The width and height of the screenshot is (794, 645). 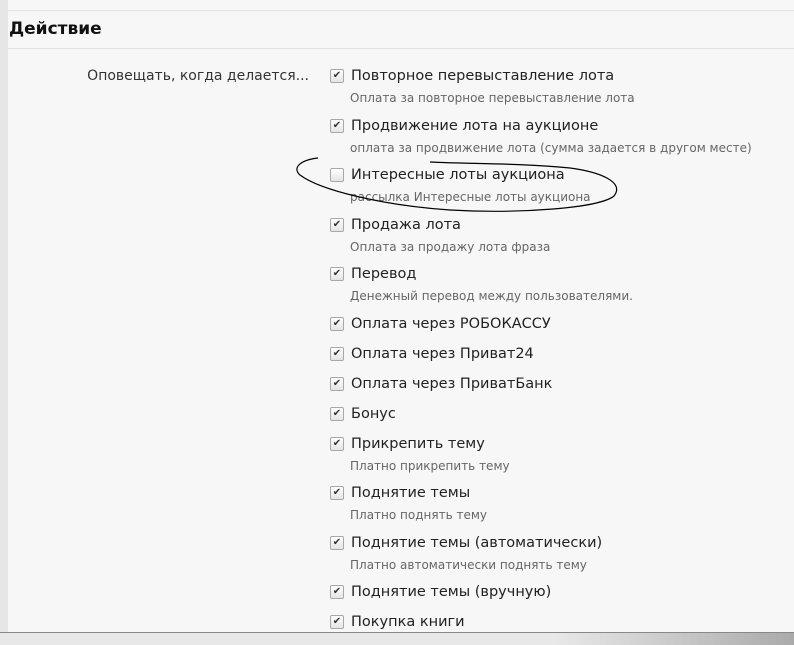 I want to click on section-title: Действие, so click(x=55, y=29).